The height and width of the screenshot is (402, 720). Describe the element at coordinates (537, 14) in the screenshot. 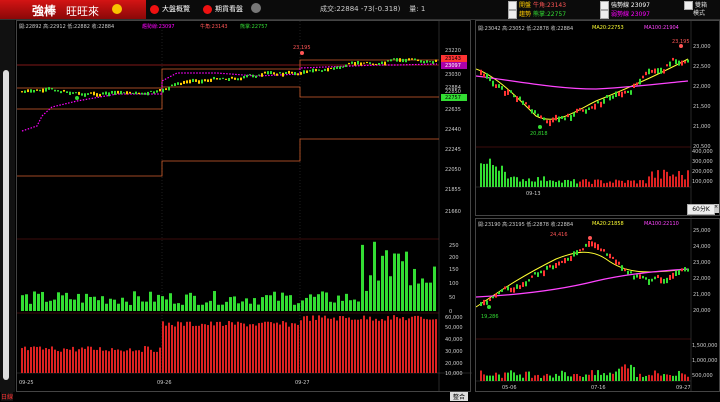

I see `indicator-bear: 趨勢 熊掌:22757` at that location.